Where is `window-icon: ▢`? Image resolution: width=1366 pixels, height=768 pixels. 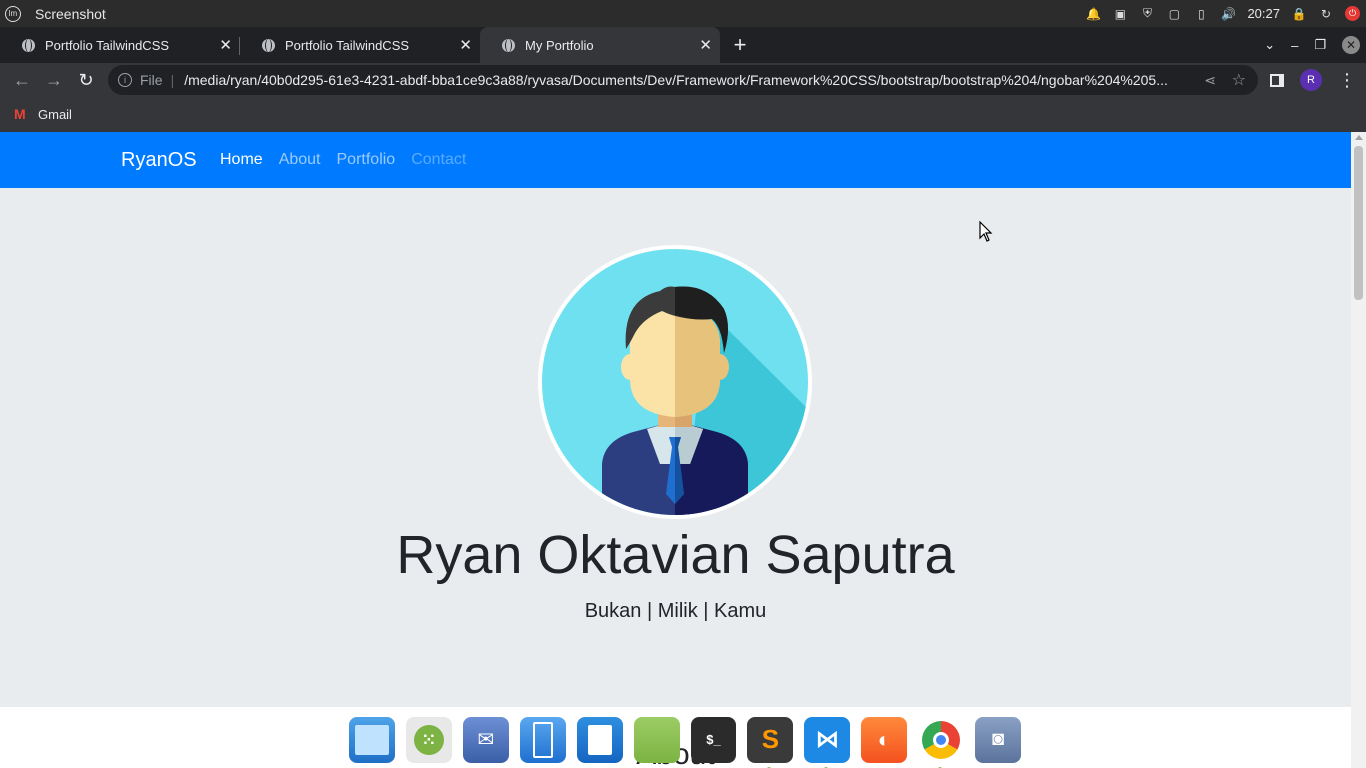 window-icon: ▢ is located at coordinates (1174, 14).